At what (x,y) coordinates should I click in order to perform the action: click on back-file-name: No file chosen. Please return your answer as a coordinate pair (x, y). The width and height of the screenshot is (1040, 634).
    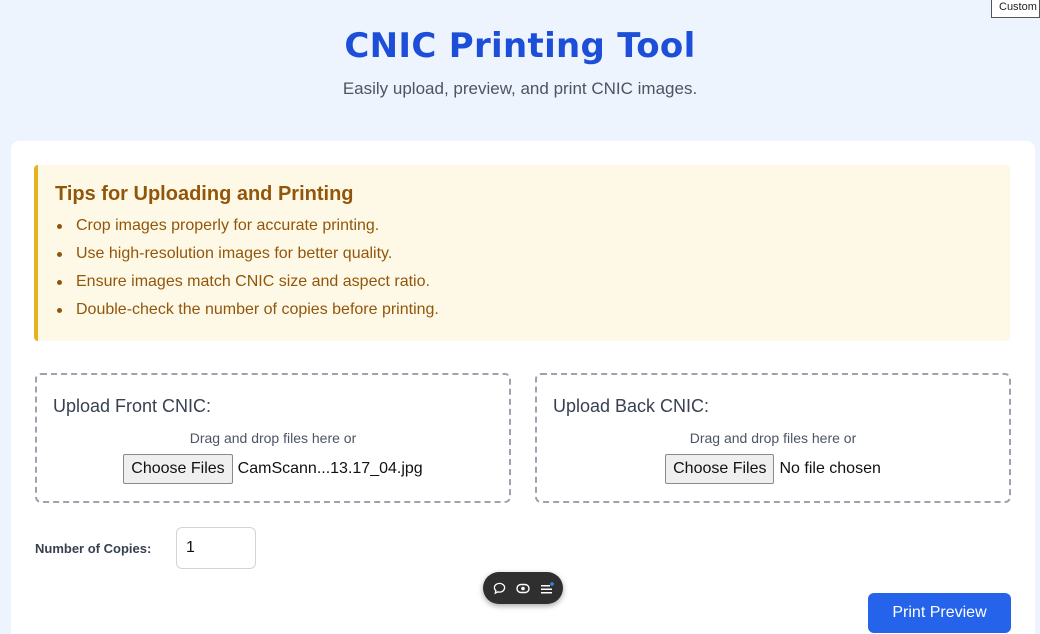
    Looking at the image, I should click on (830, 468).